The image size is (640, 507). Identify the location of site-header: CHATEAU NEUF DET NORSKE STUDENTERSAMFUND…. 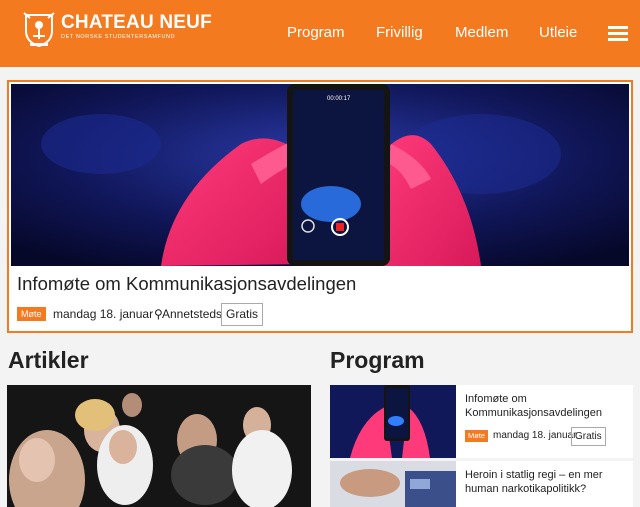
(320, 33).